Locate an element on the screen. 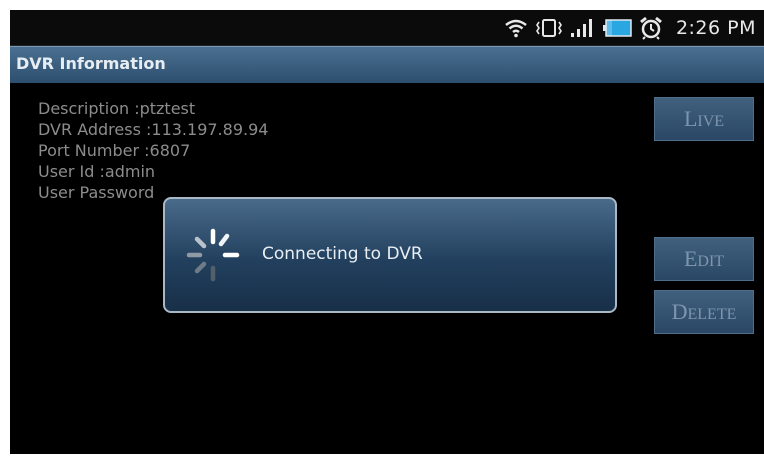 The image size is (764, 459). edit-button-label-rest: DIT is located at coordinates (711, 261).